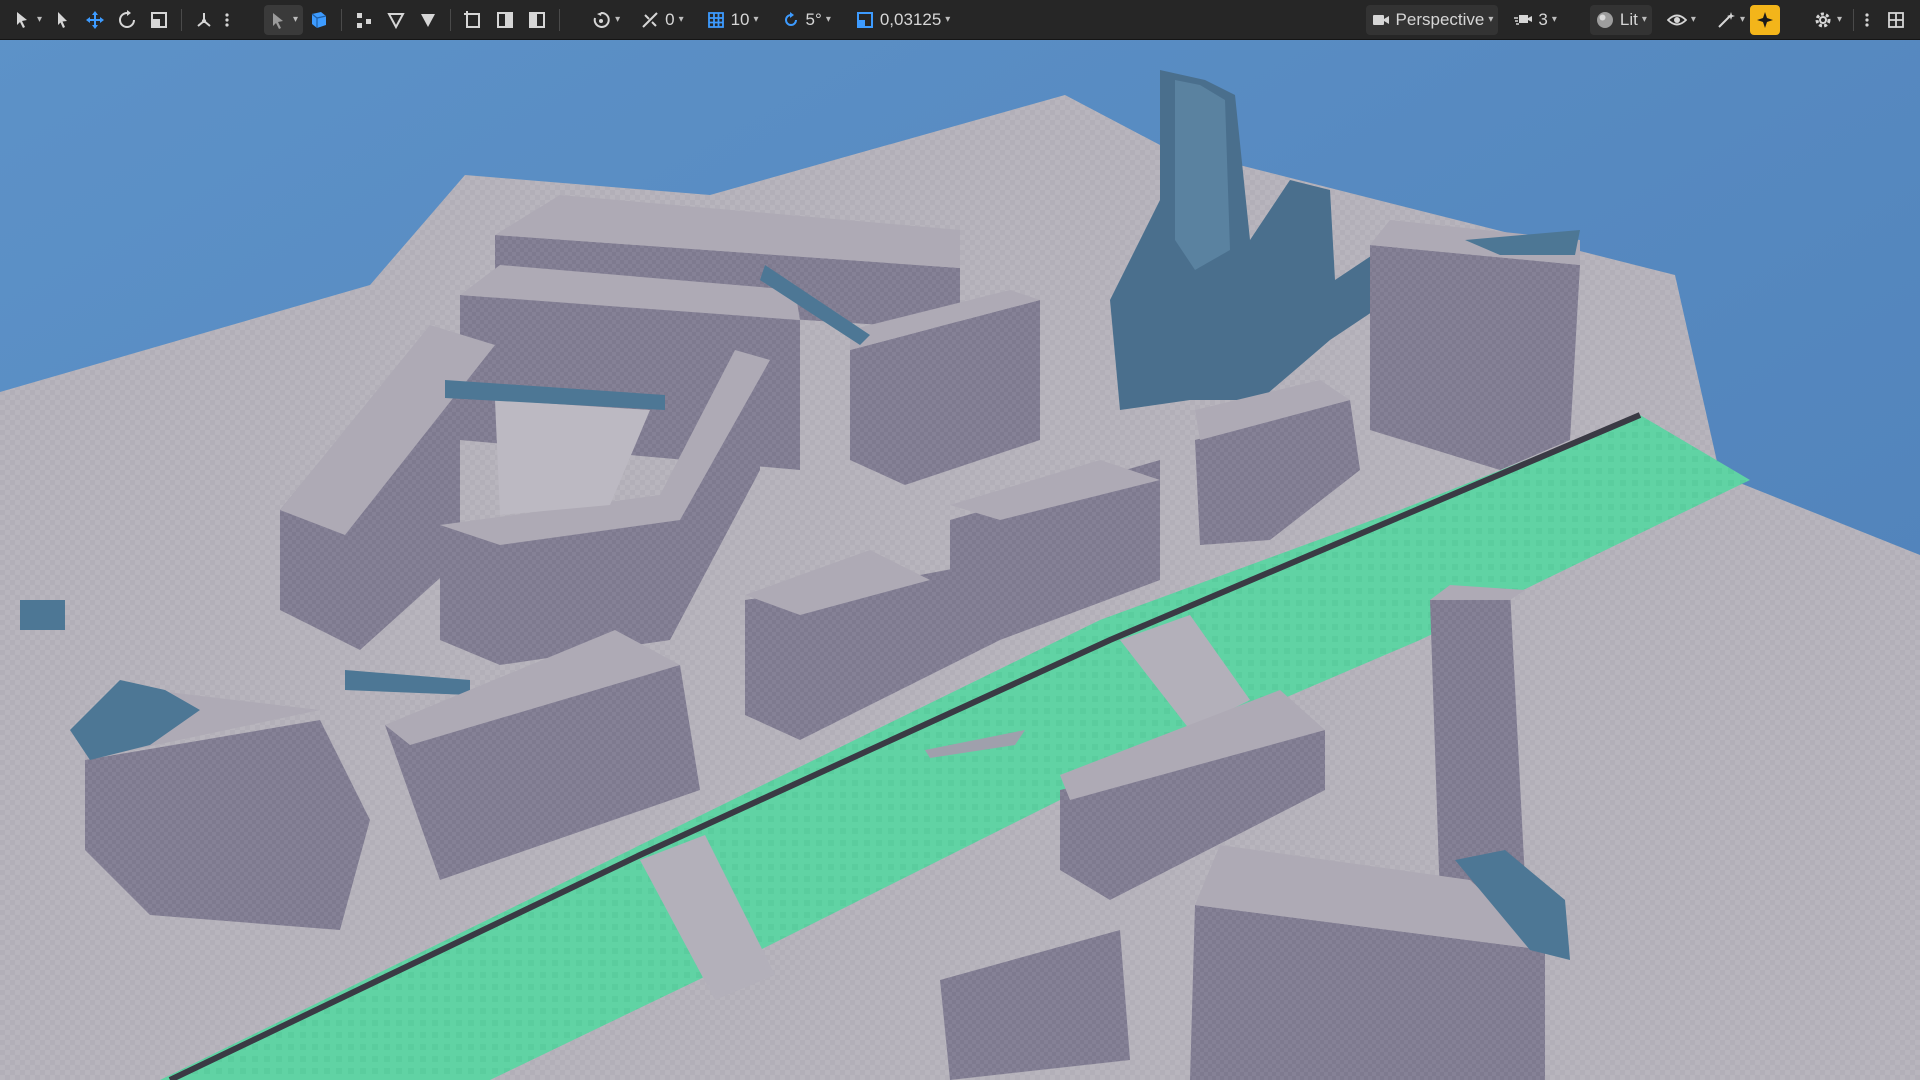 The width and height of the screenshot is (1920, 1080). What do you see at coordinates (1523, 19) in the screenshot?
I see `camera-speed-icon` at bounding box center [1523, 19].